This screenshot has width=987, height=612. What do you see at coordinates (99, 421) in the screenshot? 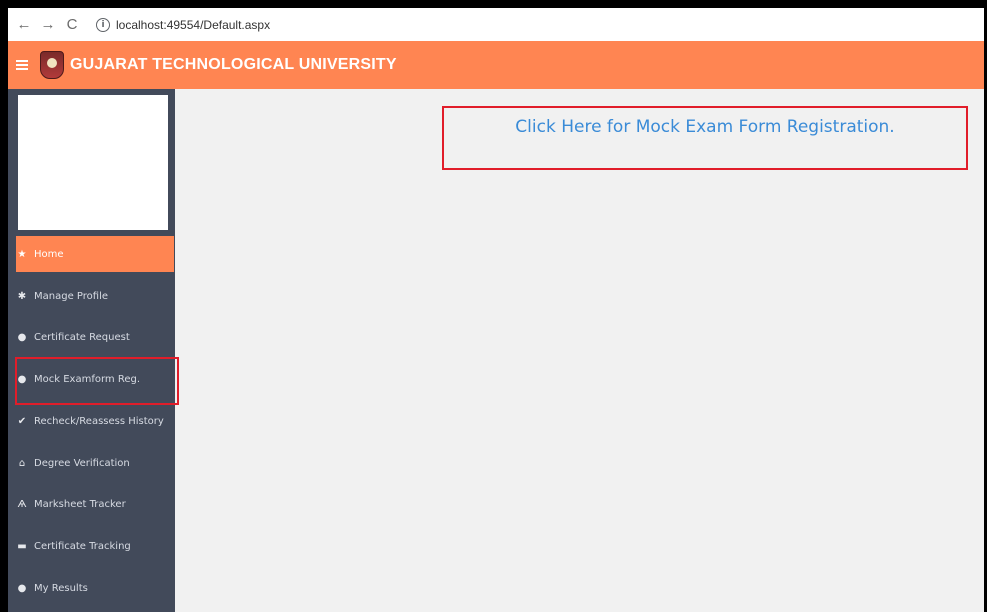
I see `sidebar-item-label: Recheck/Reassess History` at bounding box center [99, 421].